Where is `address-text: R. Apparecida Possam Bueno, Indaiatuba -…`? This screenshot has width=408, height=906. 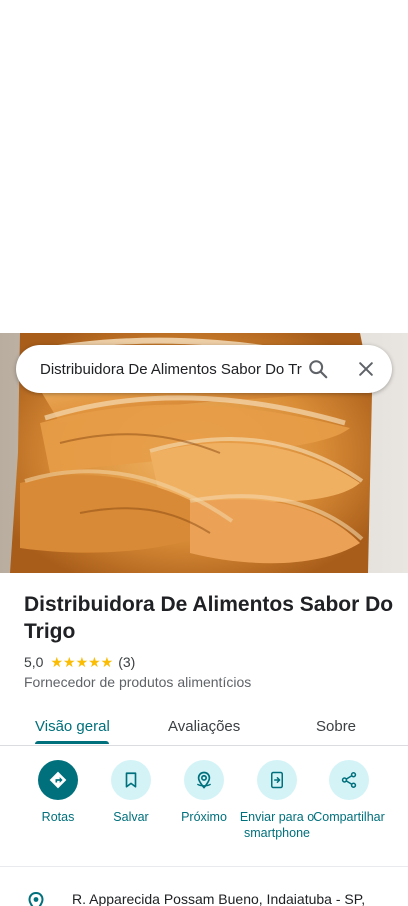
address-text: R. Apparecida Possam Bueno, Indaiatuba -… is located at coordinates (219, 898).